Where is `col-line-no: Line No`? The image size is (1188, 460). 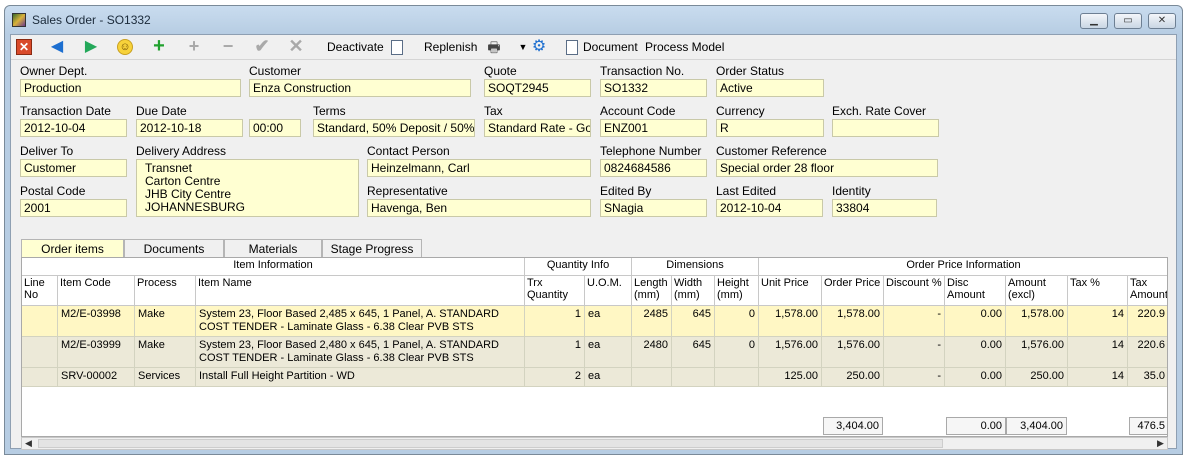
col-line-no: Line No is located at coordinates (40, 291).